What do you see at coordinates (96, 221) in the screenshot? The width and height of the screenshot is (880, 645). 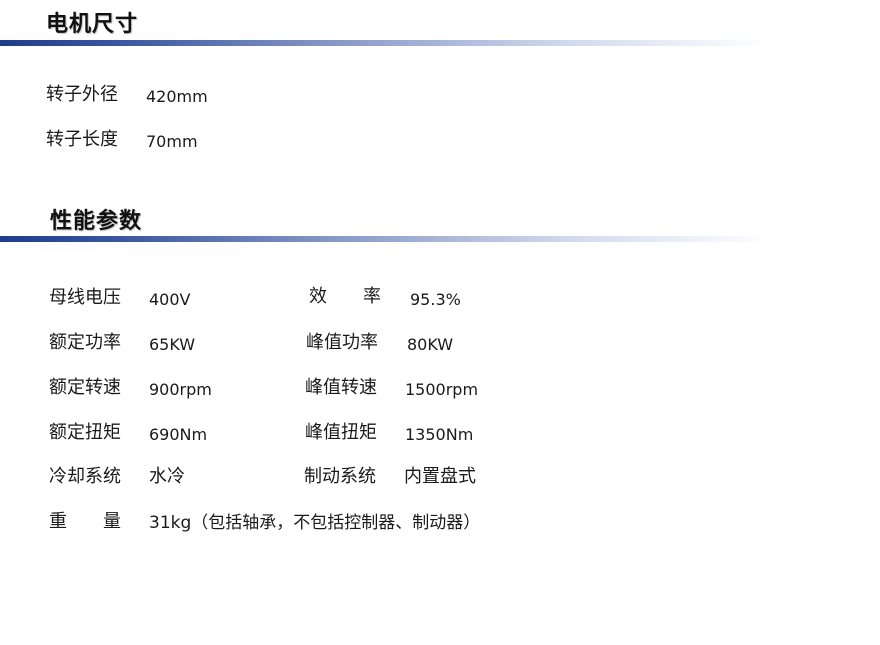 I see `section-title-performance-parameters: 性能参数` at bounding box center [96, 221].